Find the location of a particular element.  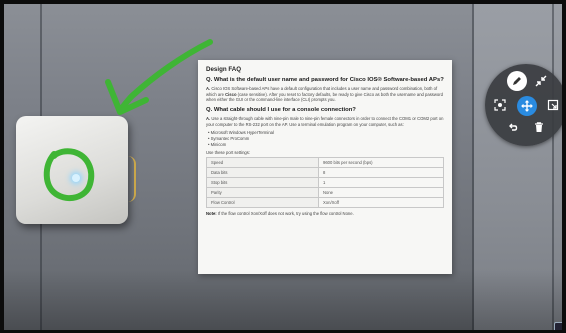

table-row: Data bits 8 is located at coordinates (325, 173).